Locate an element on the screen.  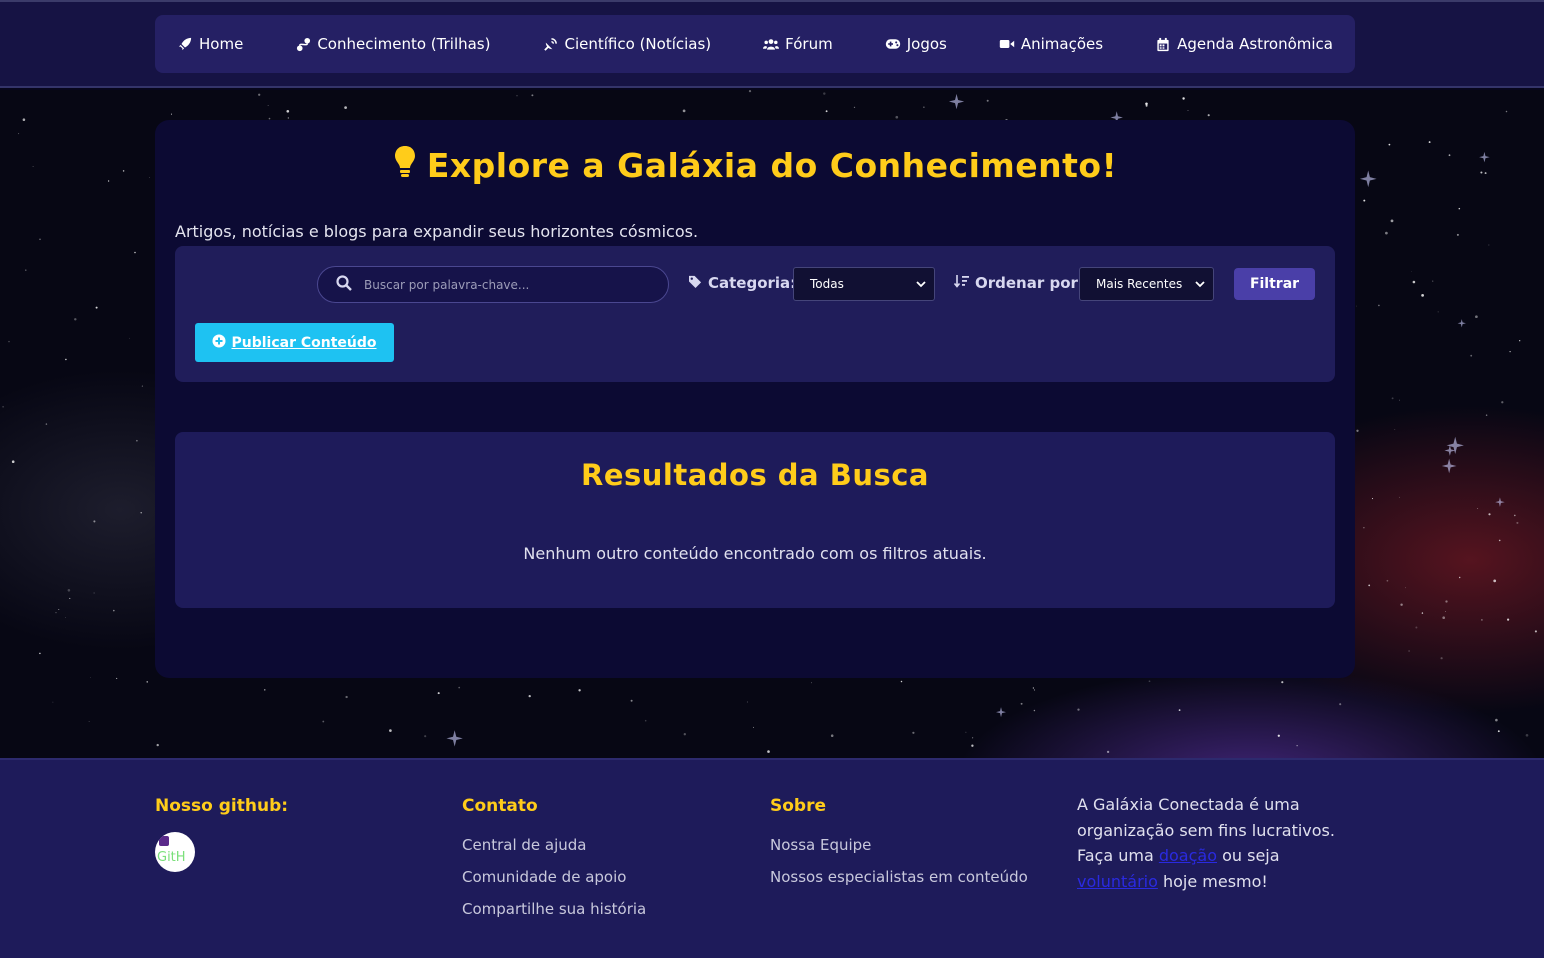
publish-content-label: Publicar Conteúdo is located at coordinates (304, 342).